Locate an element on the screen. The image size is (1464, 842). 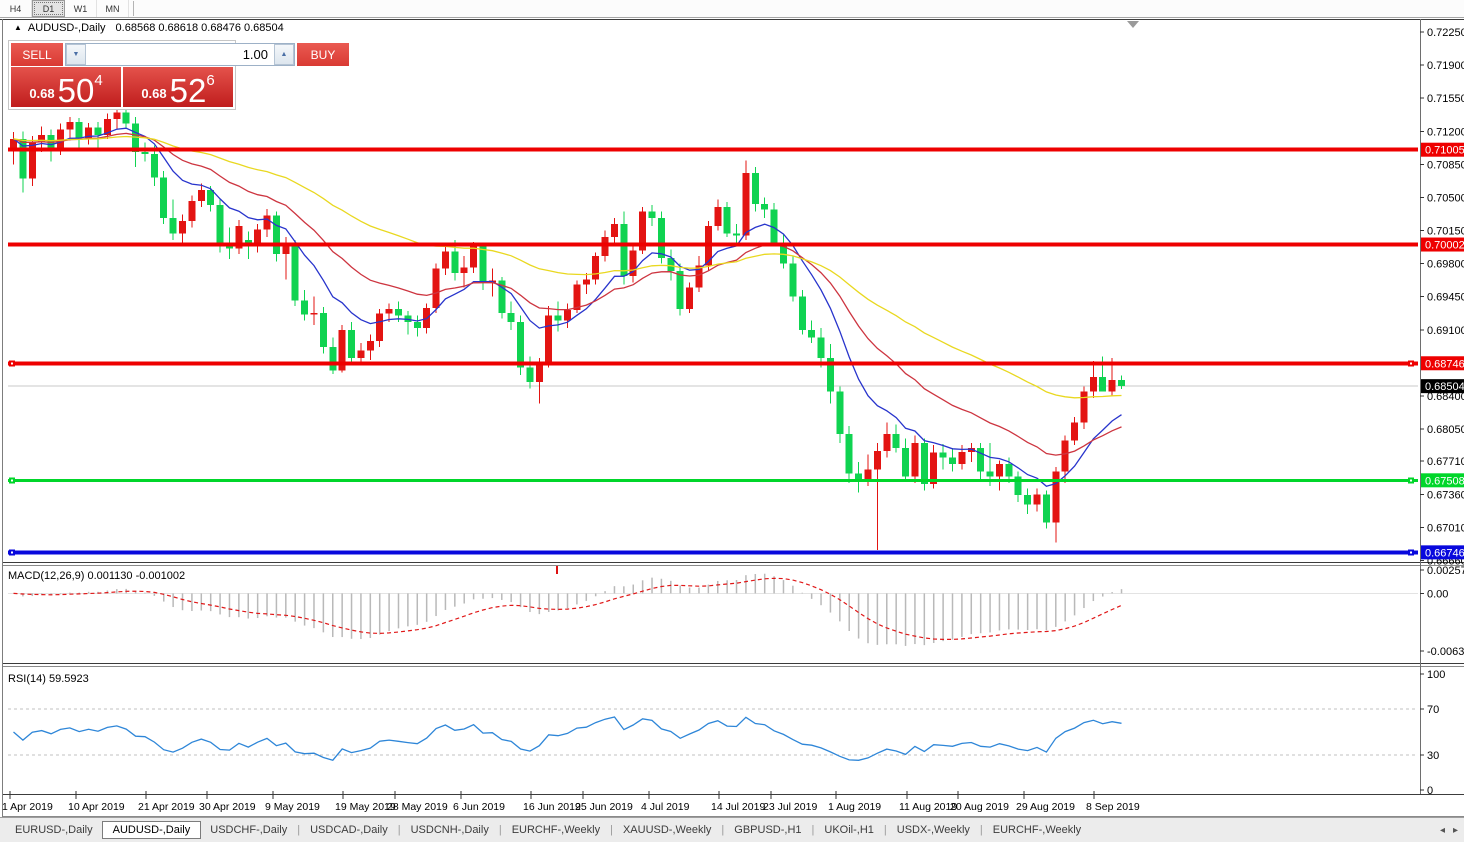
svg-text: 4 Jul 2019 is located at coordinates (665, 807).